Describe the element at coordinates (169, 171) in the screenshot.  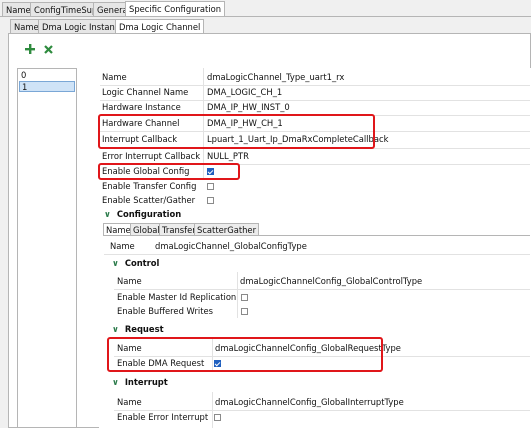
I see `highlight-box-global-config` at that location.